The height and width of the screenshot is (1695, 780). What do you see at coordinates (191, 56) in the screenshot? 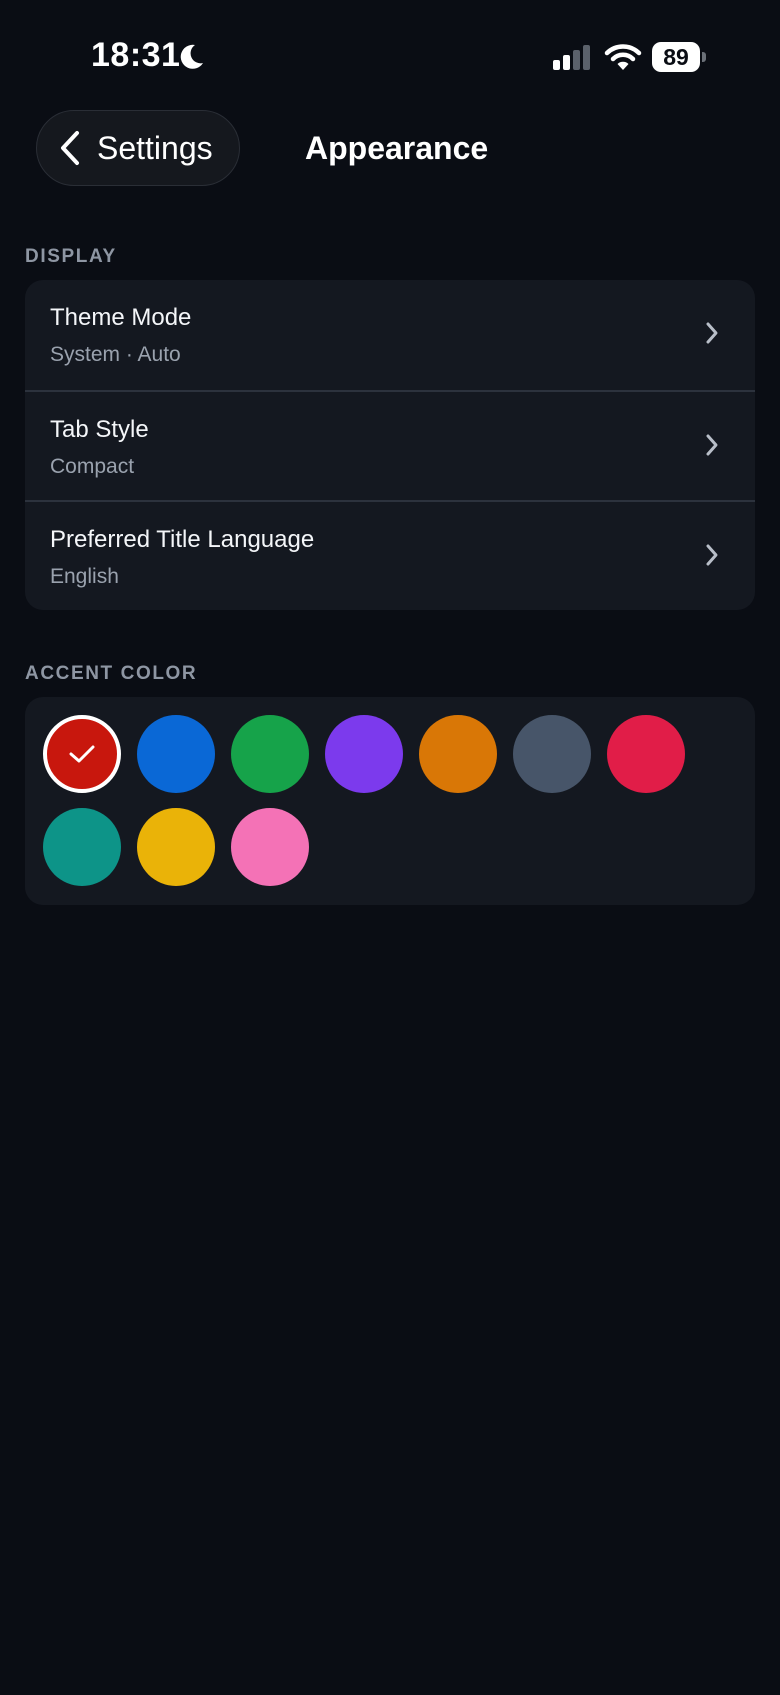
I see `moon-icon` at bounding box center [191, 56].